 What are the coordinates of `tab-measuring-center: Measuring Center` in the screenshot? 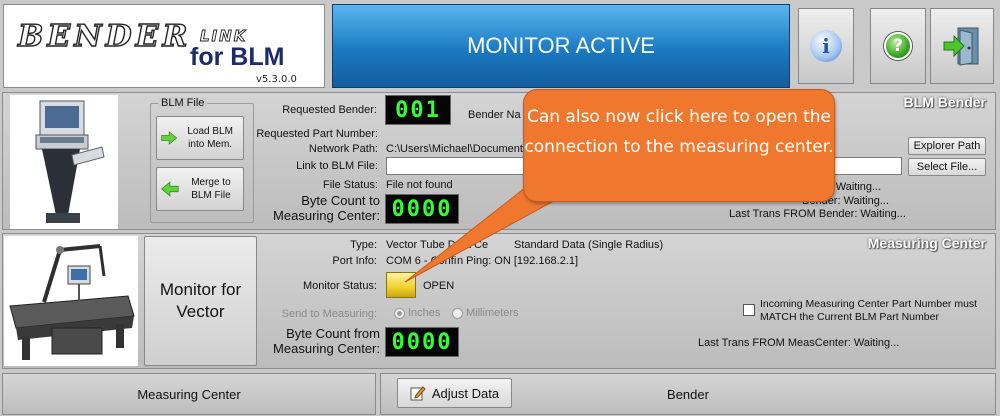 It's located at (189, 394).